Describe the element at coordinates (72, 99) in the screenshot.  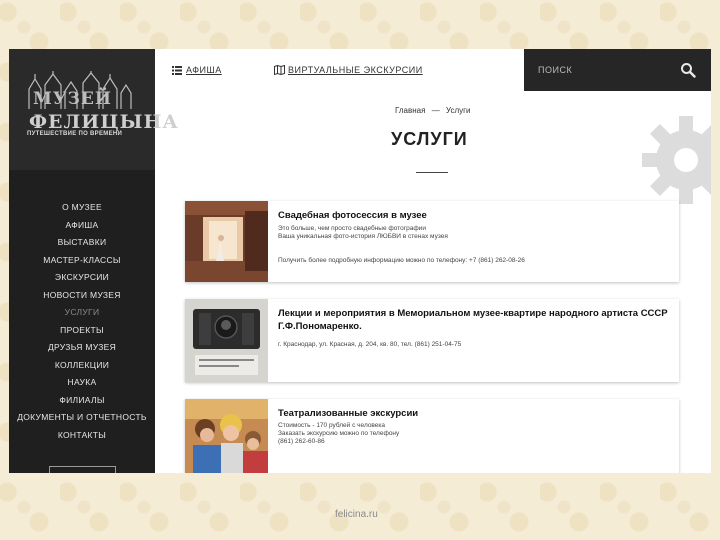
I see `logo-name-line1: МУЗЕЙ` at that location.